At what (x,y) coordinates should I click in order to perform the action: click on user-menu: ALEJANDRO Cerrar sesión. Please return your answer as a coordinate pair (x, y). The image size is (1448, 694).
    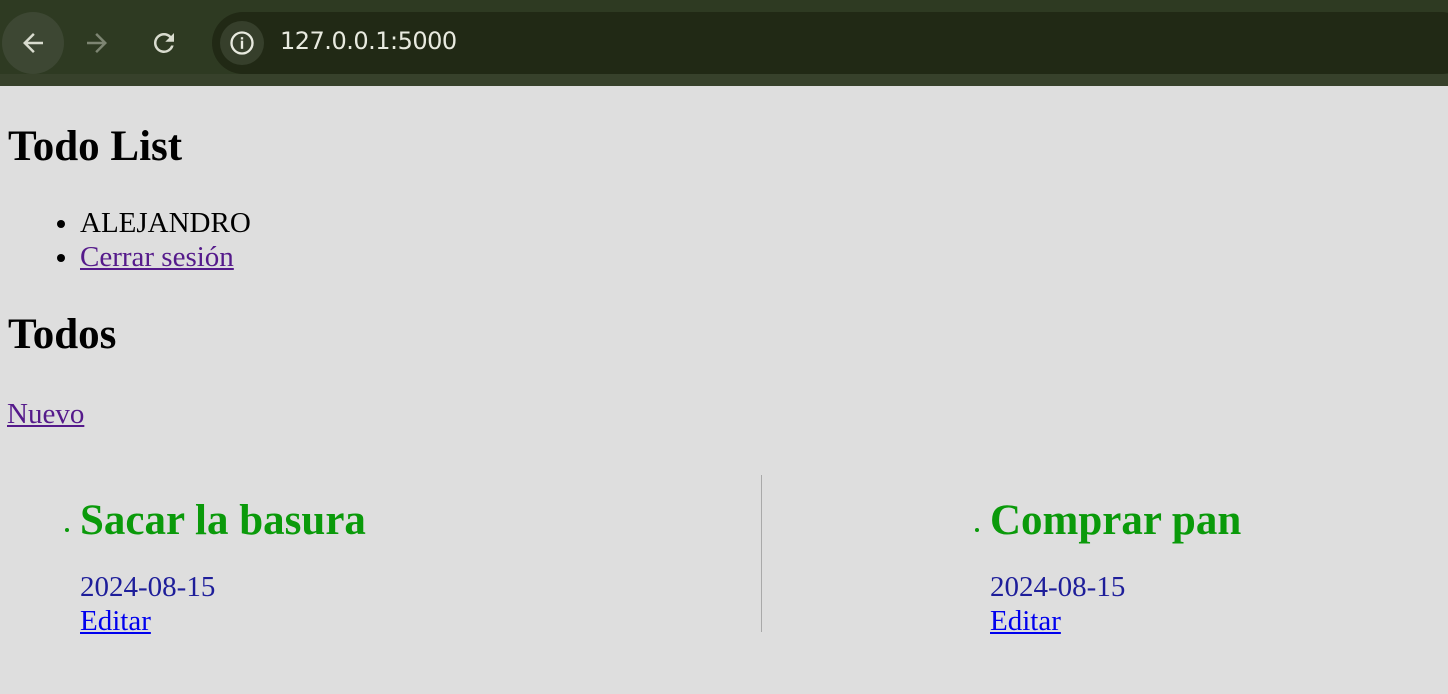
    Looking at the image, I should click on (125, 240).